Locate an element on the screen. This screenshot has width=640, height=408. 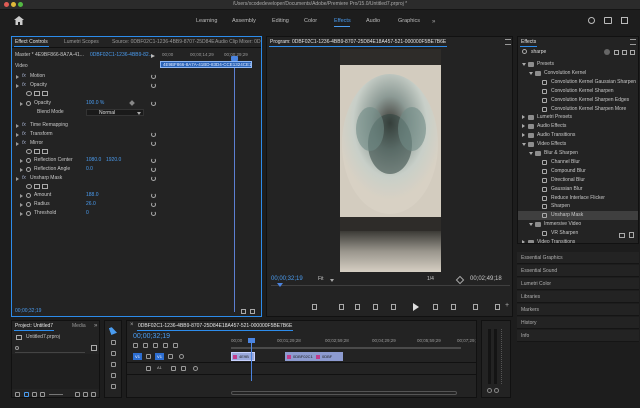
timeline-hscroll is located at coordinates (344, 393).